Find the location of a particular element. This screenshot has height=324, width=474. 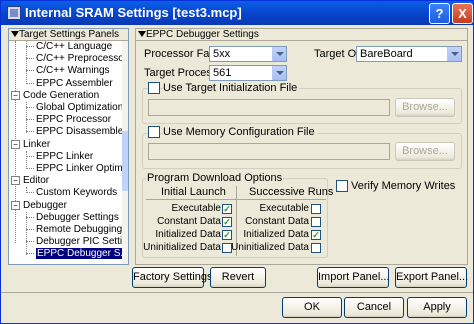

panel-title: EPPC Debugger Settings is located at coordinates (202, 34).